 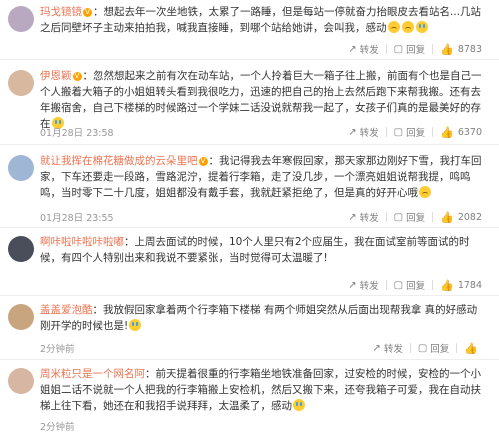 I want to click on comment-actions: ↗ 转发 ▢ 回复 👍, so click(x=427, y=348).